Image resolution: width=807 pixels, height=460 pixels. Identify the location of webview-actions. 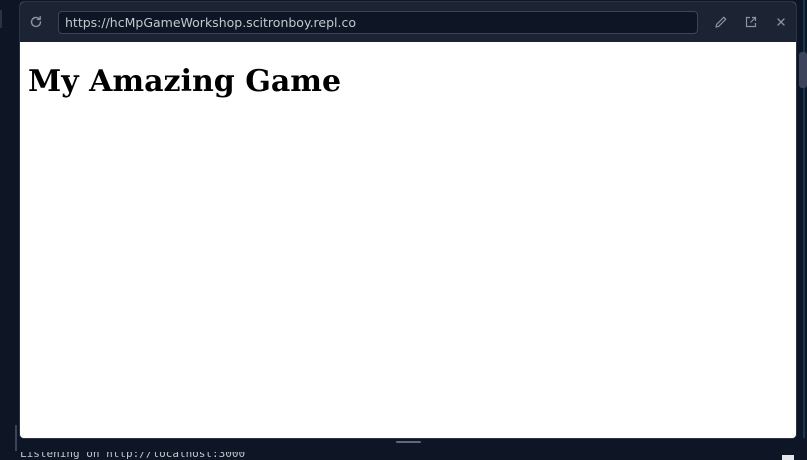
(751, 22).